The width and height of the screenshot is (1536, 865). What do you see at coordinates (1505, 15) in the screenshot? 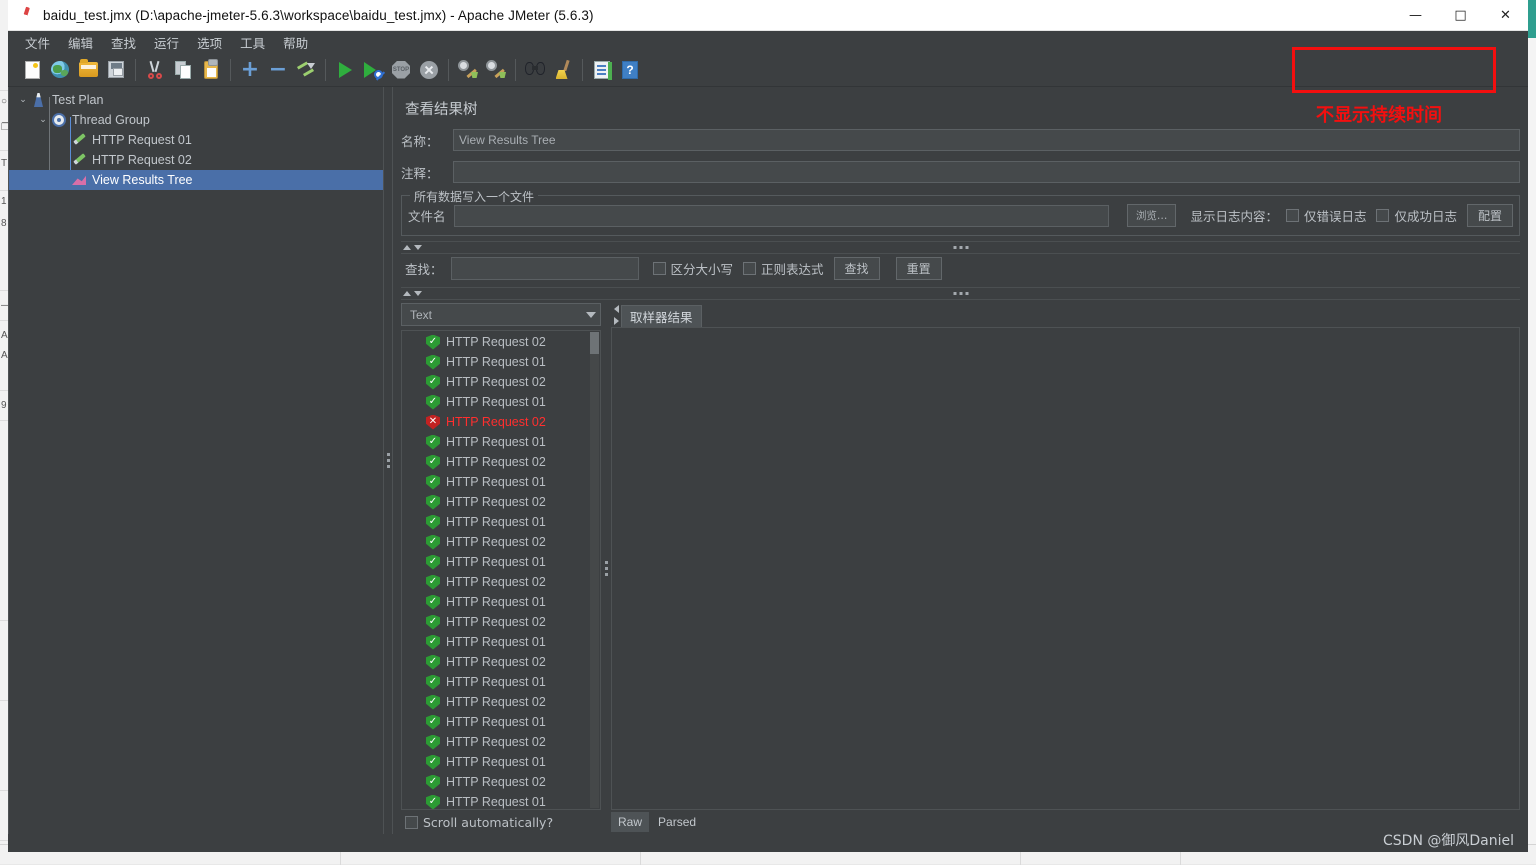
I see `close-button: ✕` at bounding box center [1505, 15].